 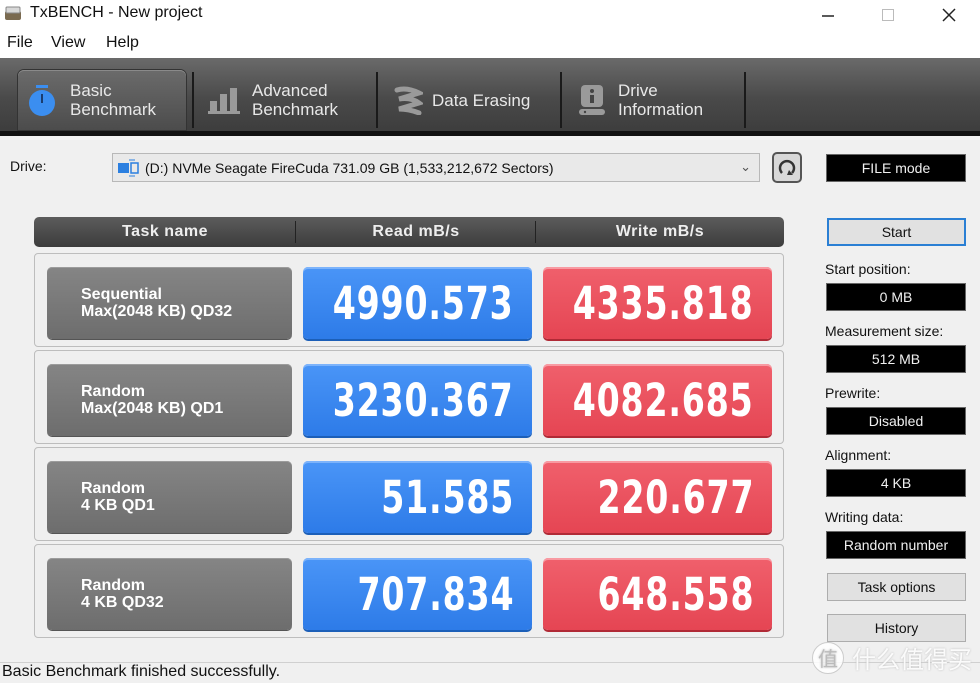 What do you see at coordinates (661, 109) in the screenshot?
I see `tab-label-line2: Information` at bounding box center [661, 109].